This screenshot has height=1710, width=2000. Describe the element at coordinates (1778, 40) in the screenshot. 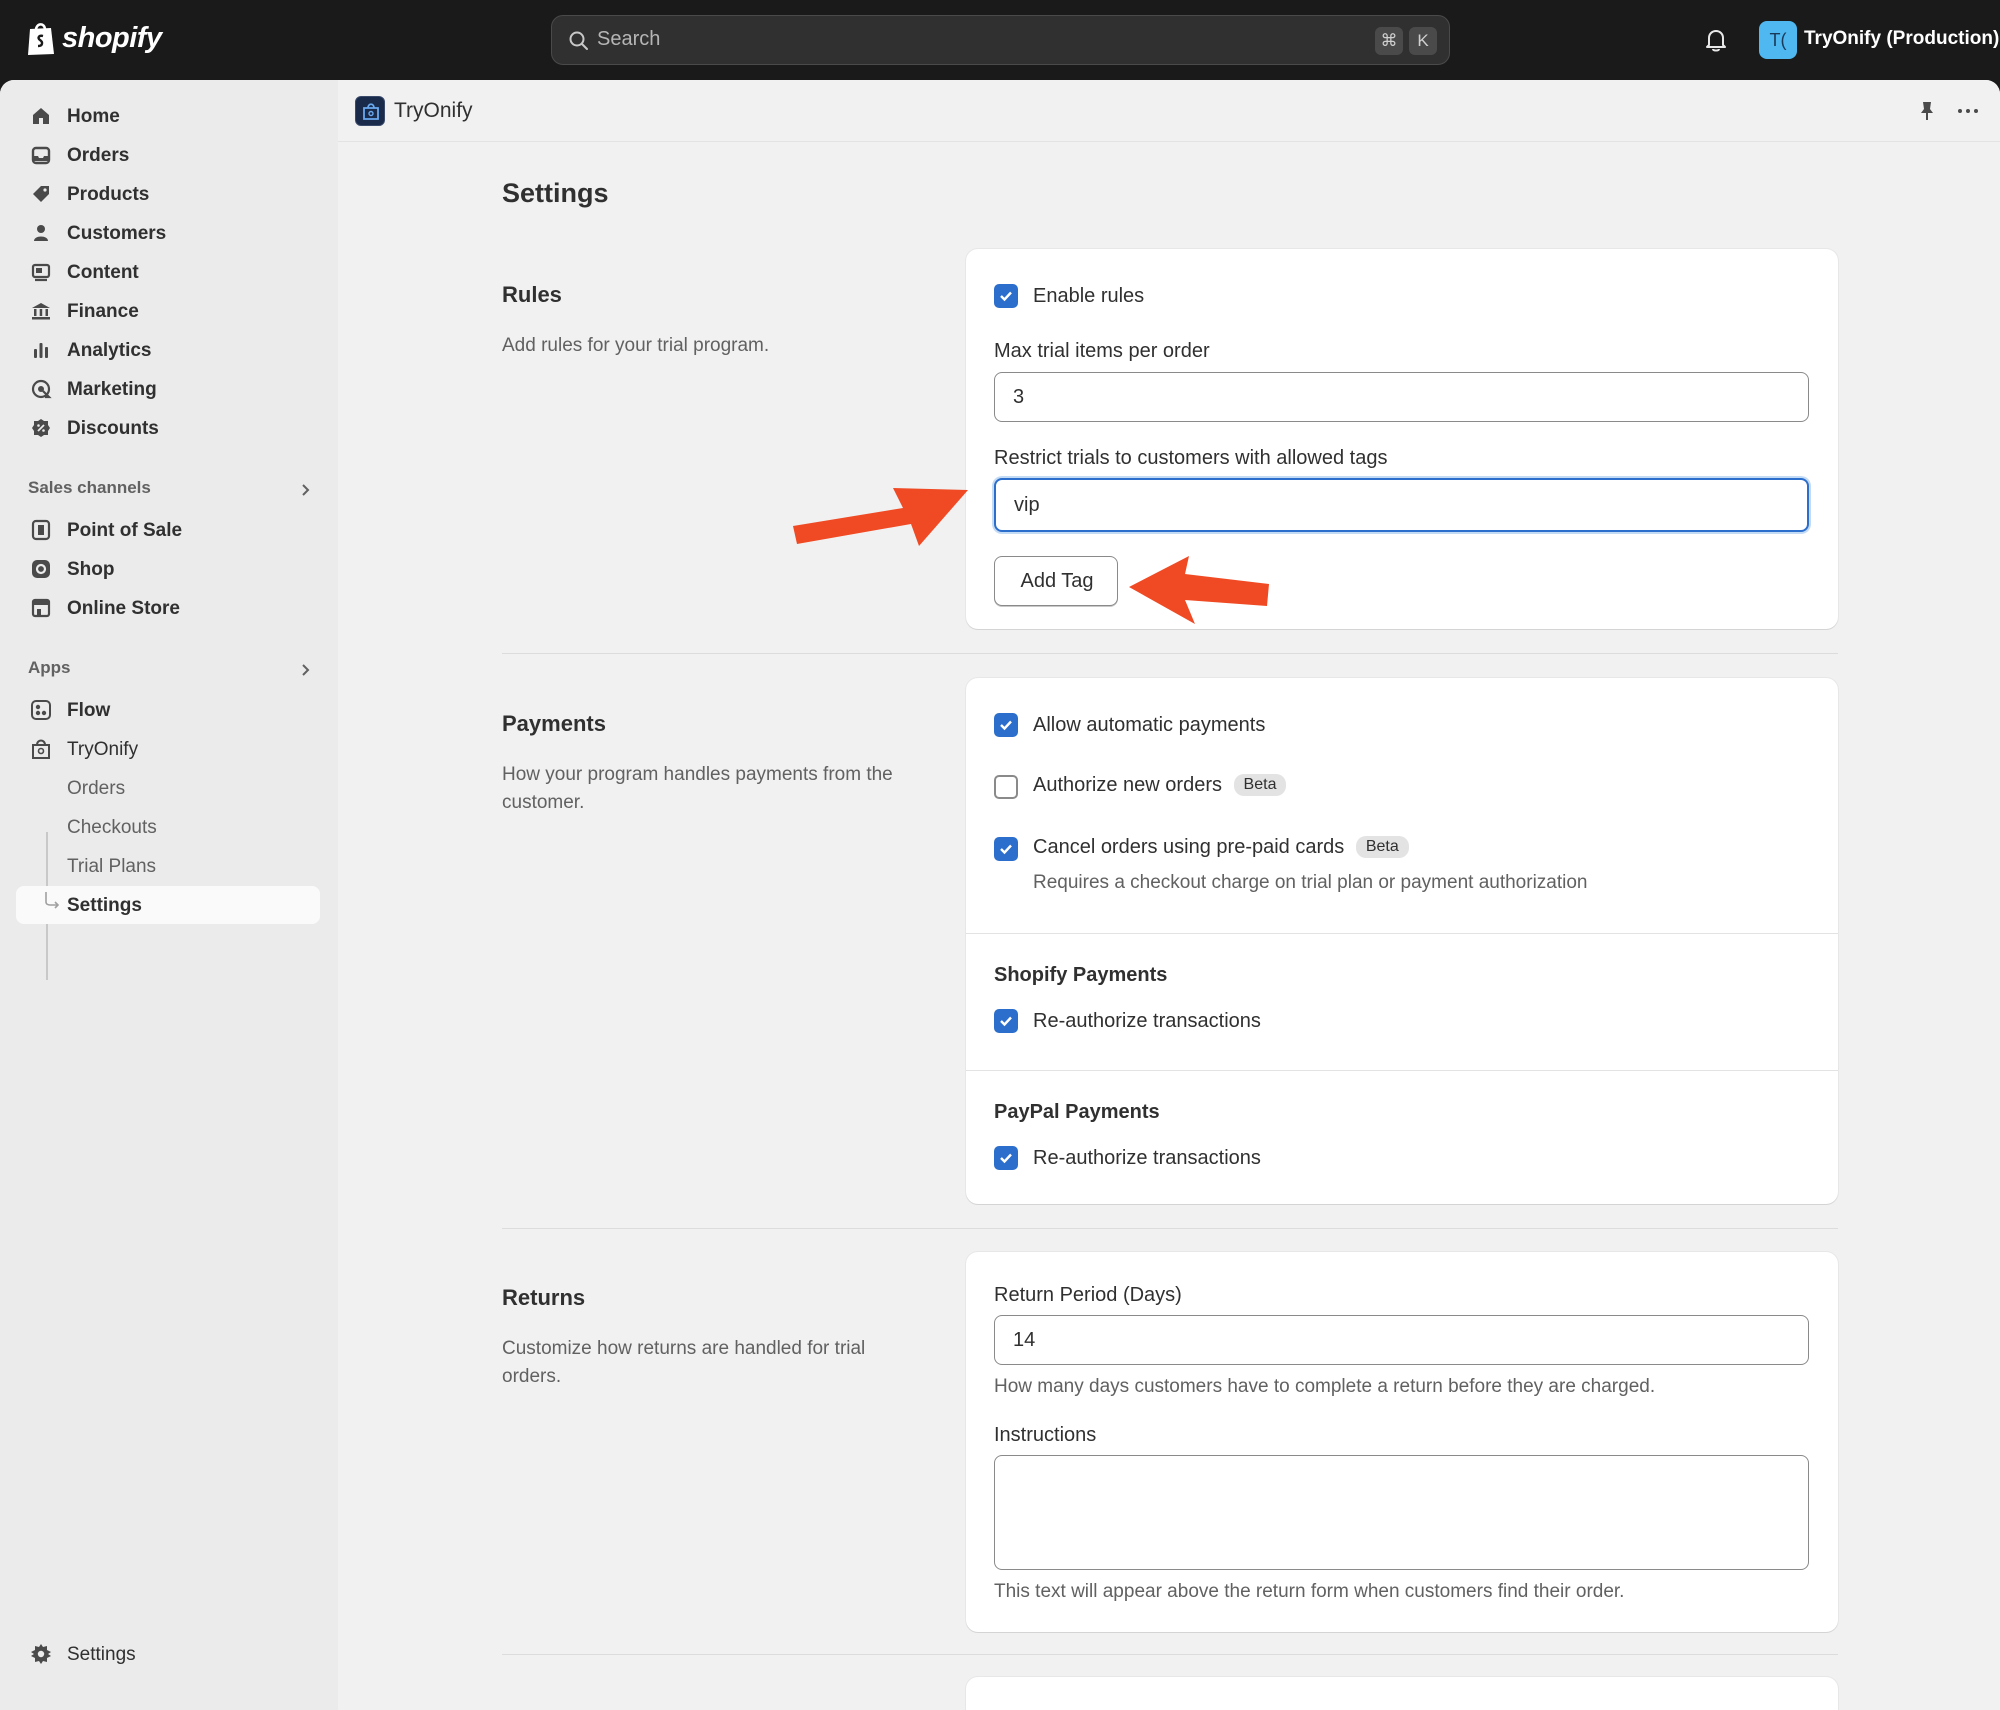

I see `avatar: T(` at that location.